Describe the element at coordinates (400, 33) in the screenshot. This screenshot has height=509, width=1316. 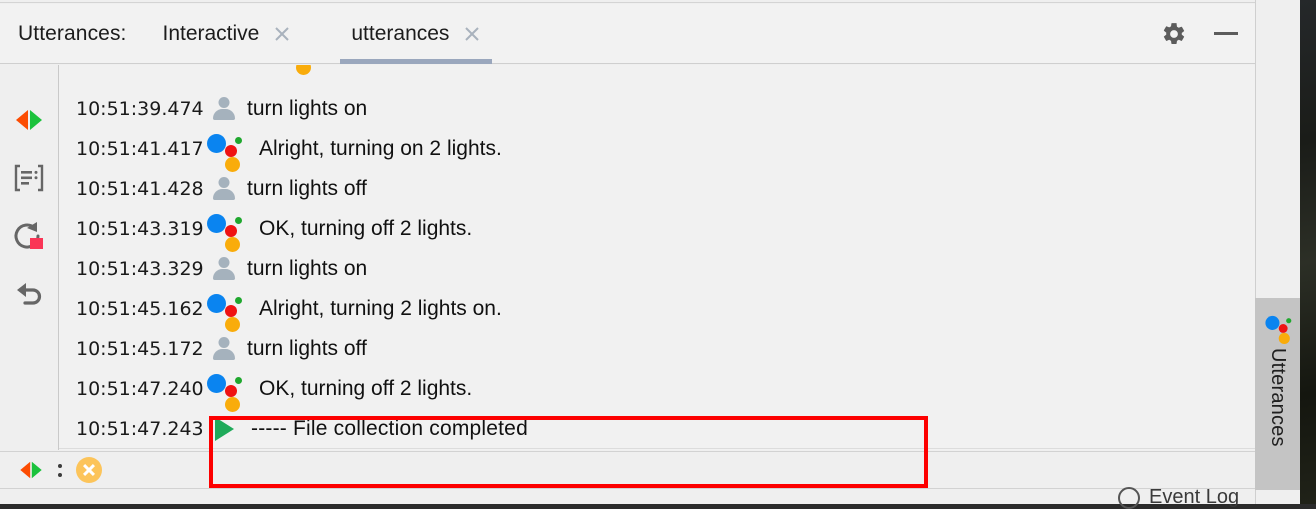
I see `tab-utterances-label: utterances` at that location.